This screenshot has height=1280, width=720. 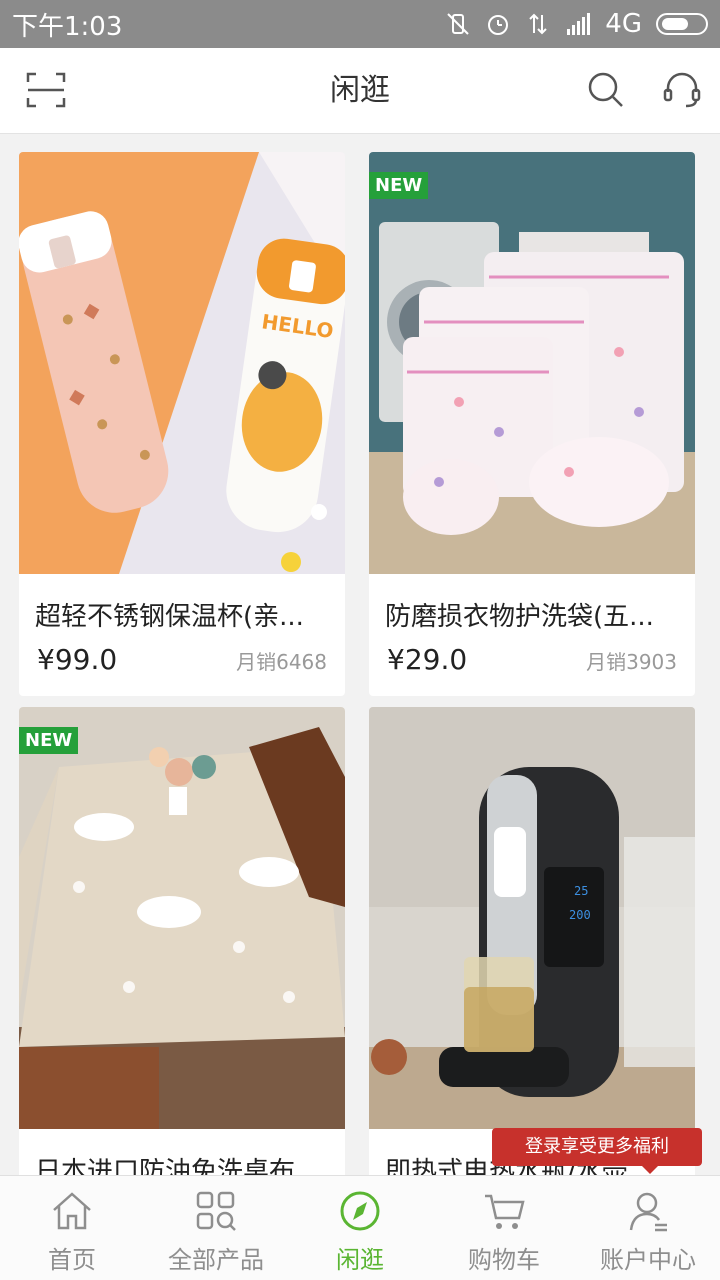 What do you see at coordinates (360, 1211) in the screenshot?
I see `compass-icon` at bounding box center [360, 1211].